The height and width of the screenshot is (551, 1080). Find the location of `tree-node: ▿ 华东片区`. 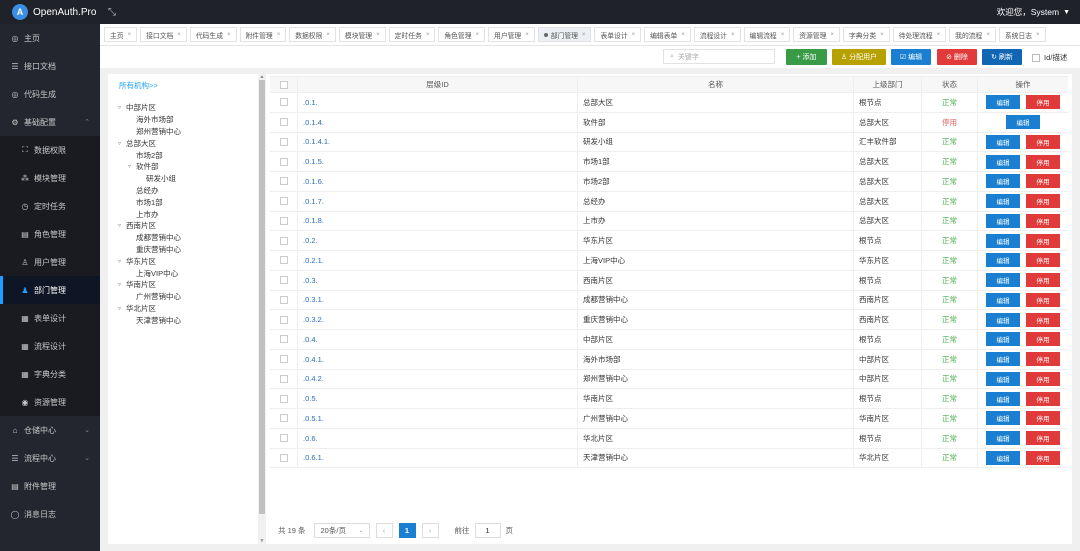

tree-node: ▿ 华东片区 is located at coordinates (183, 261).